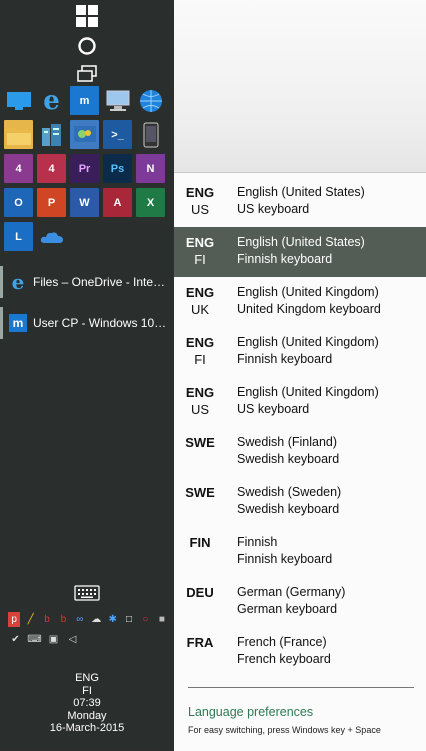 The width and height of the screenshot is (426, 751). What do you see at coordinates (289, 501) in the screenshot?
I see `language-description: Swedish (Sweden) Swedish keyboard` at bounding box center [289, 501].